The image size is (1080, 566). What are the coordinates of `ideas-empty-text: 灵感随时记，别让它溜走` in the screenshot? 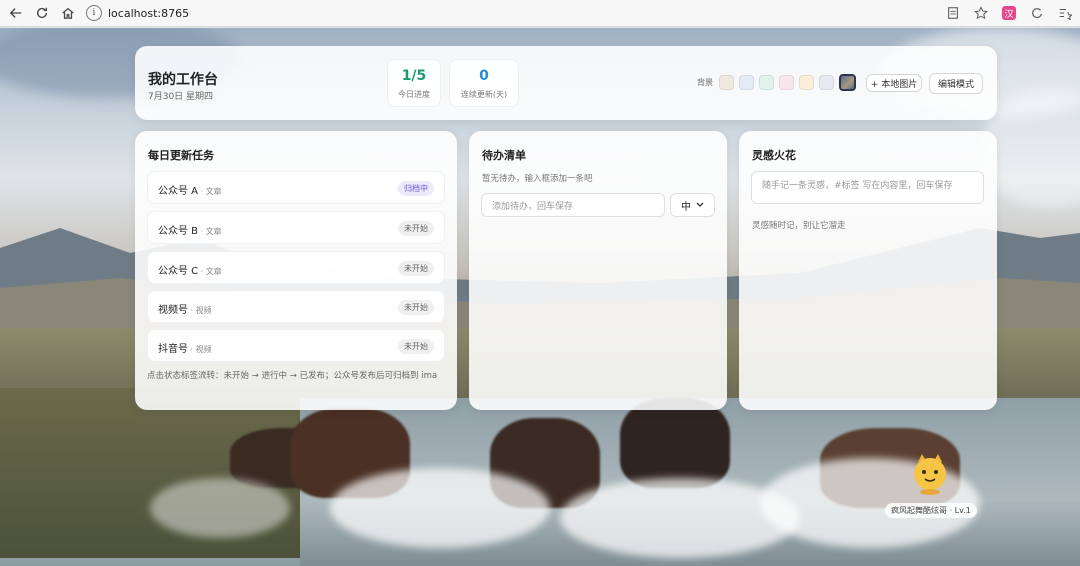 It's located at (799, 226).